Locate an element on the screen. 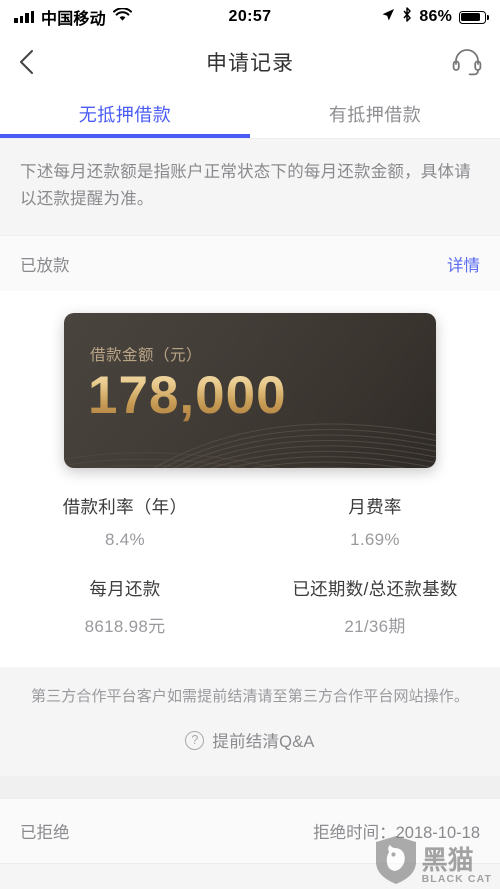 This screenshot has width=500, height=889. loan-amount-card: 借款金额（元） 178,000 is located at coordinates (250, 391).